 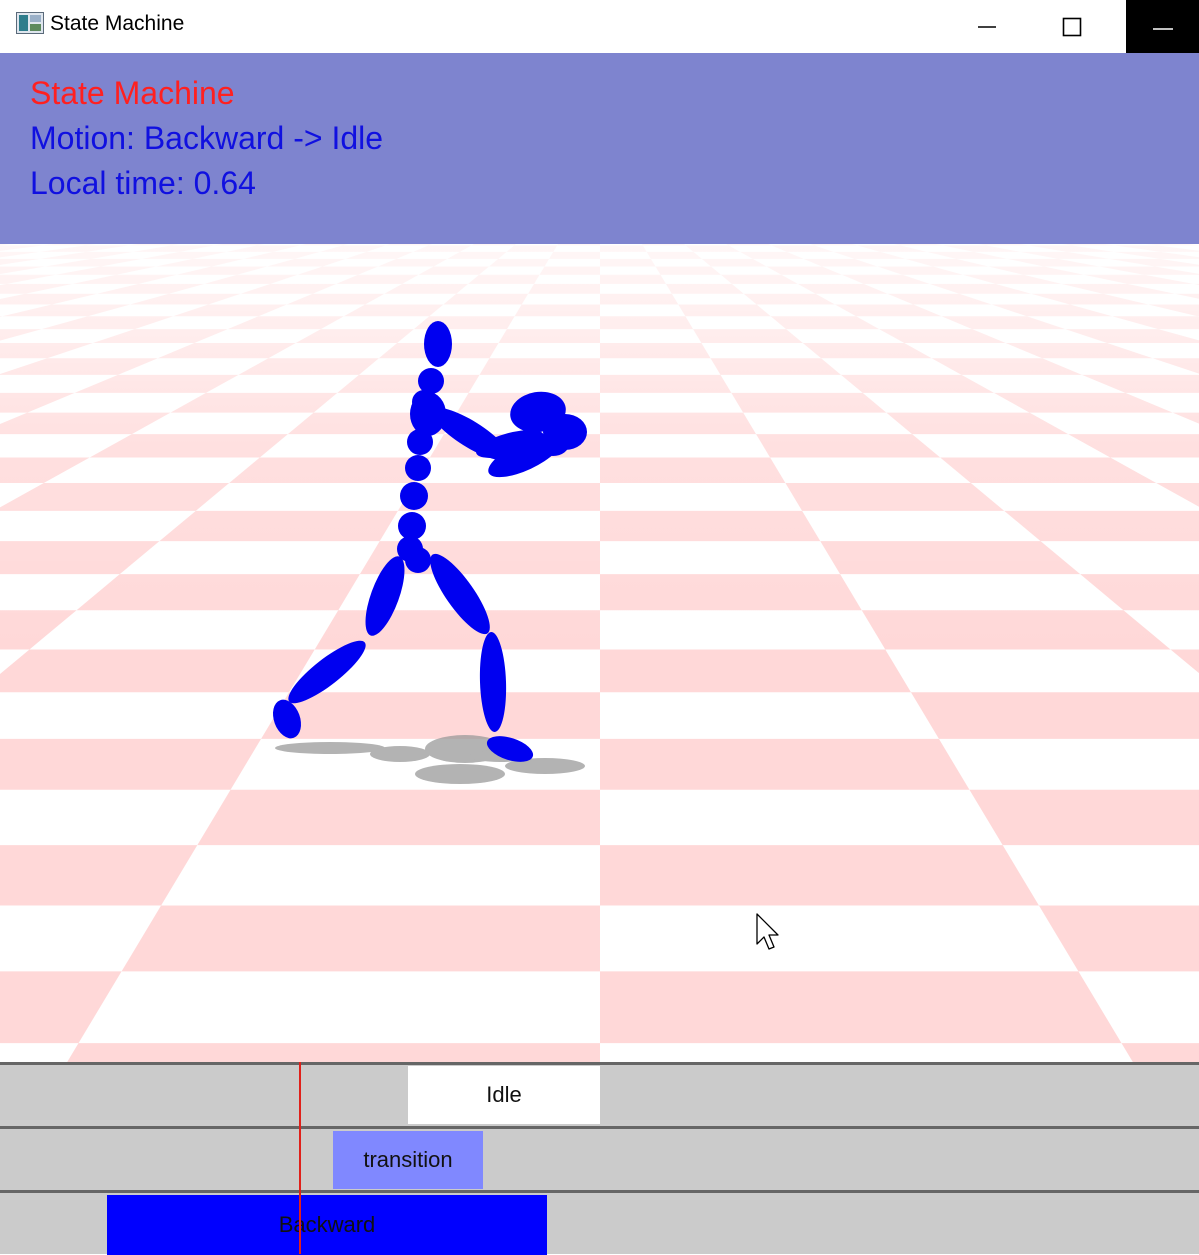 I want to click on hud-motion-text: Motion: Backward -> Idle, so click(x=207, y=138).